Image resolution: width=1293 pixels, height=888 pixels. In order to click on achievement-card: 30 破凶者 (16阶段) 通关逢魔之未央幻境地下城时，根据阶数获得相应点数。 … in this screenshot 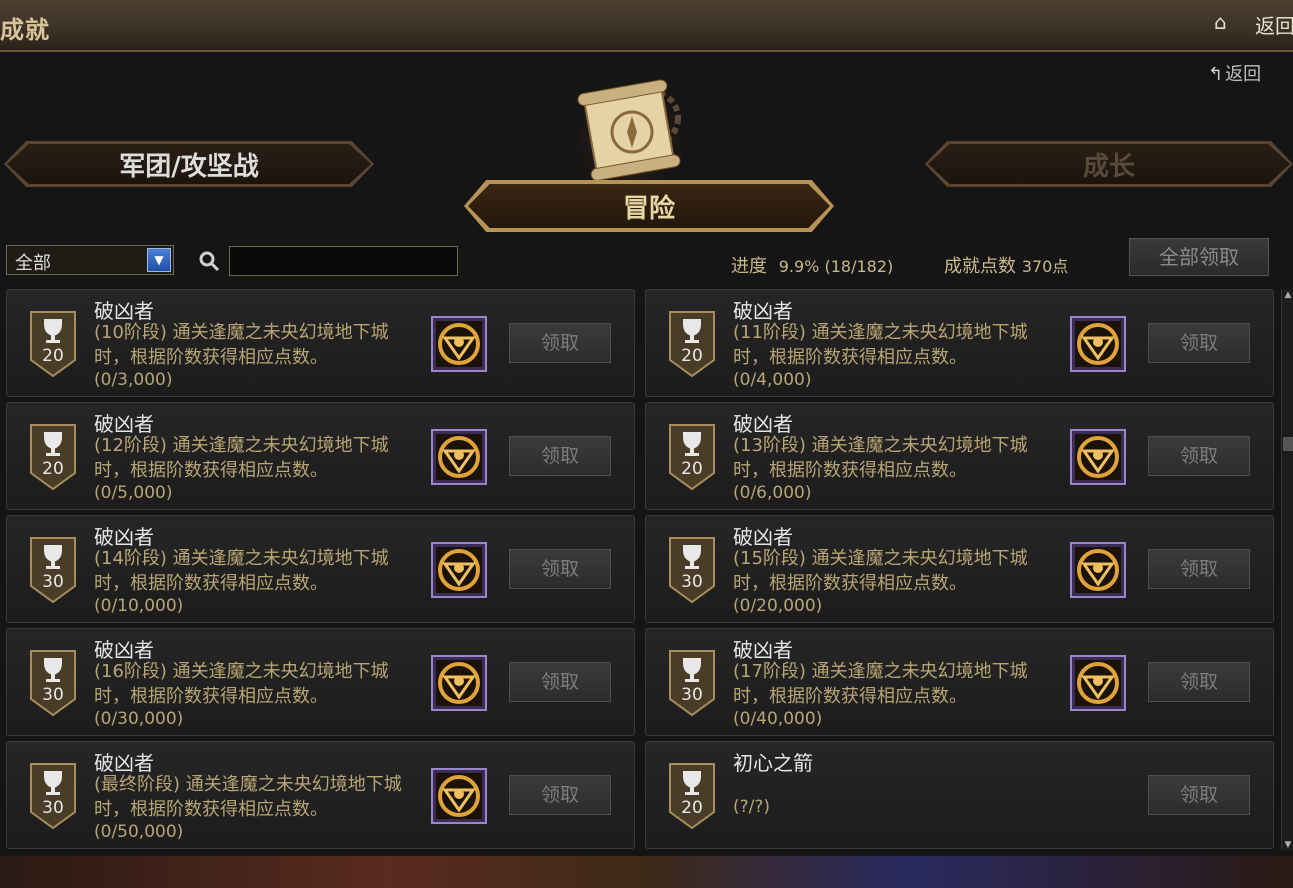, I will do `click(320, 682)`.